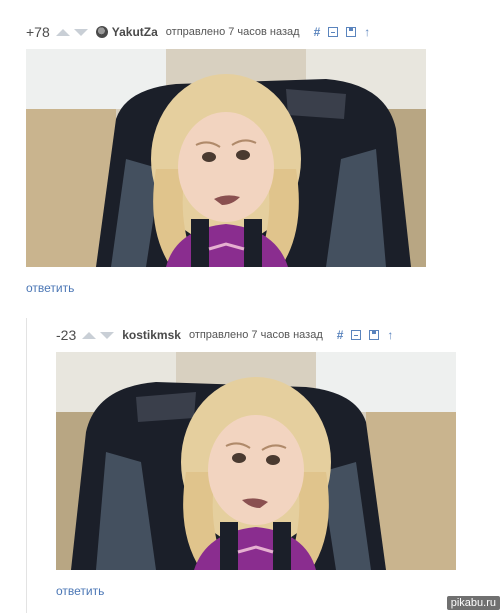 Image resolution: width=504 pixels, height=613 pixels. I want to click on username-link: kostikmsk, so click(151, 335).